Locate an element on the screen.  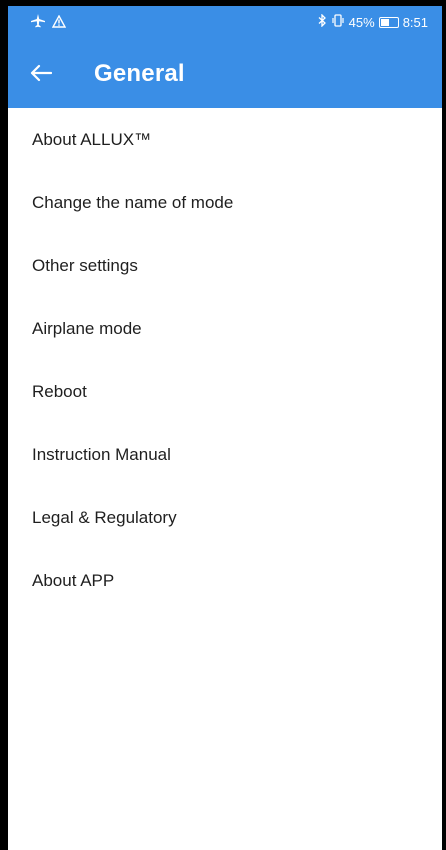
battery-percent: 45% is located at coordinates (361, 22).